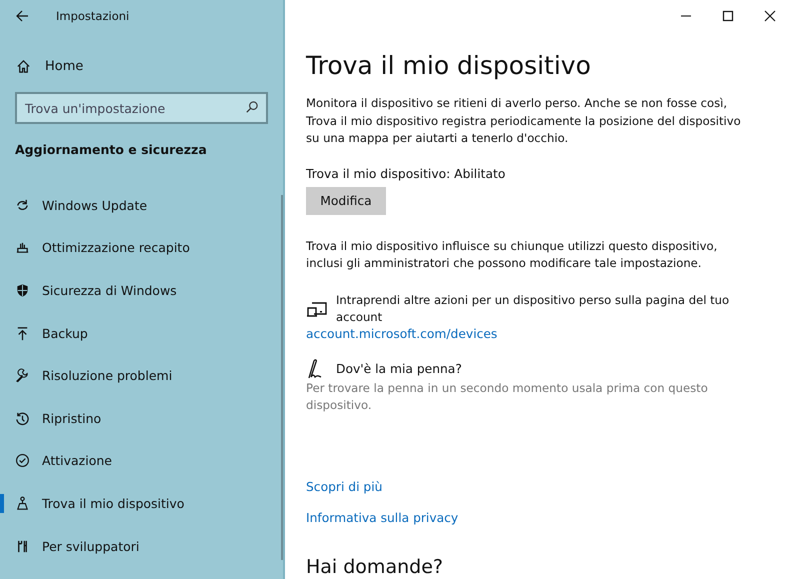  What do you see at coordinates (141, 205) in the screenshot?
I see `sidebar-item: Windows Update` at bounding box center [141, 205].